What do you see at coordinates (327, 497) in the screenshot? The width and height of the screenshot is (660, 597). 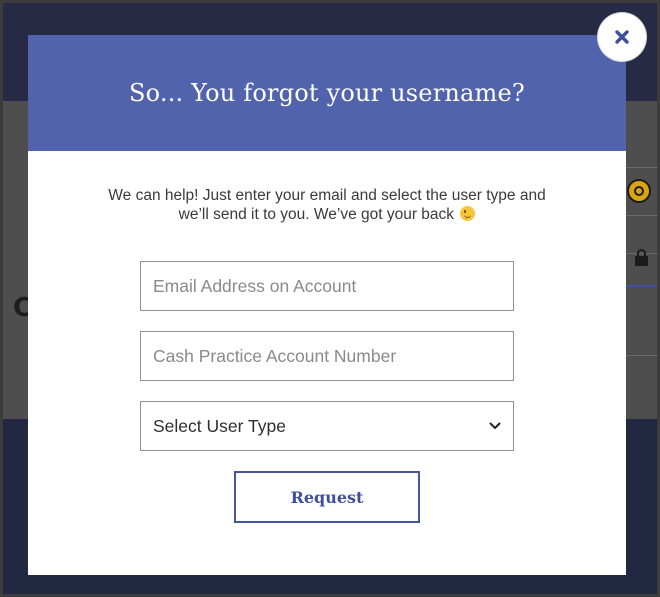 I see `request-button: Request` at bounding box center [327, 497].